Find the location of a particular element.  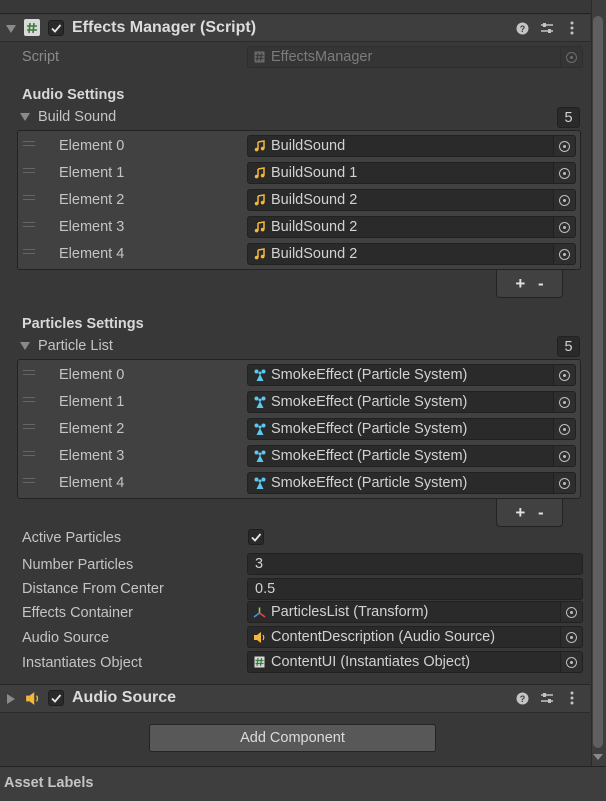

element-object-field: BuildSound 1 is located at coordinates (411, 173).